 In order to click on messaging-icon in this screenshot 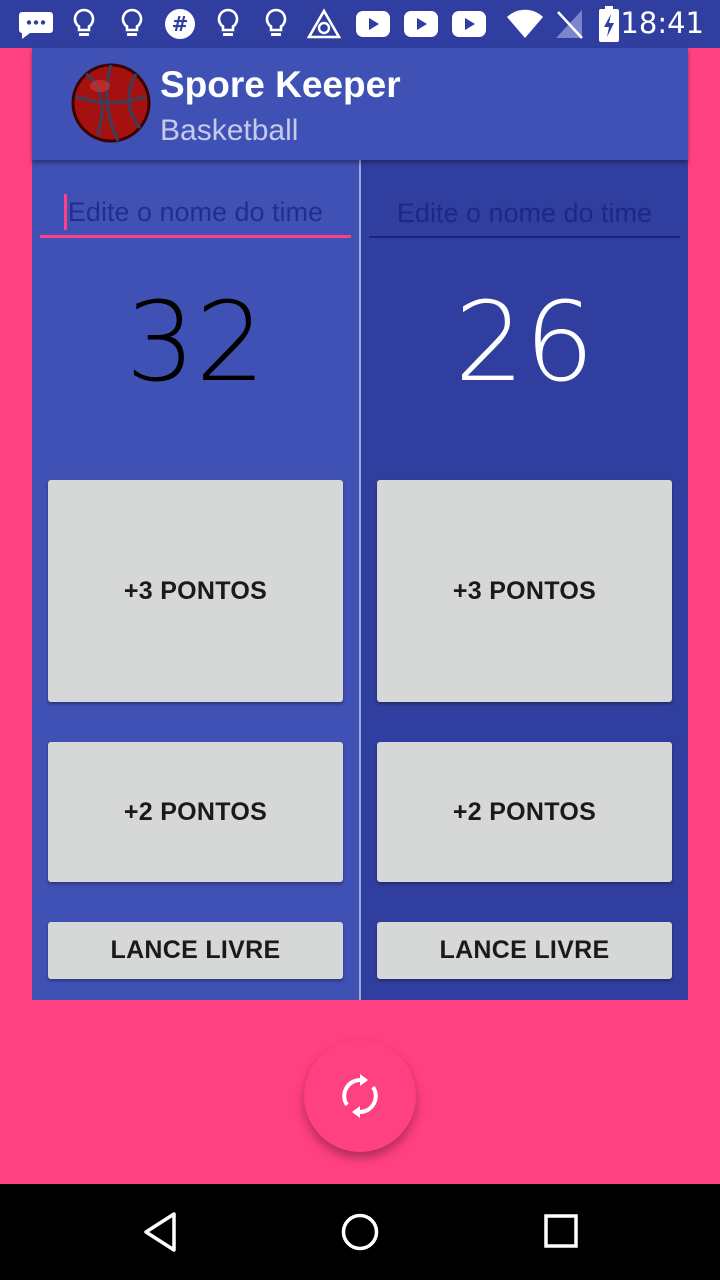, I will do `click(36, 25)`.